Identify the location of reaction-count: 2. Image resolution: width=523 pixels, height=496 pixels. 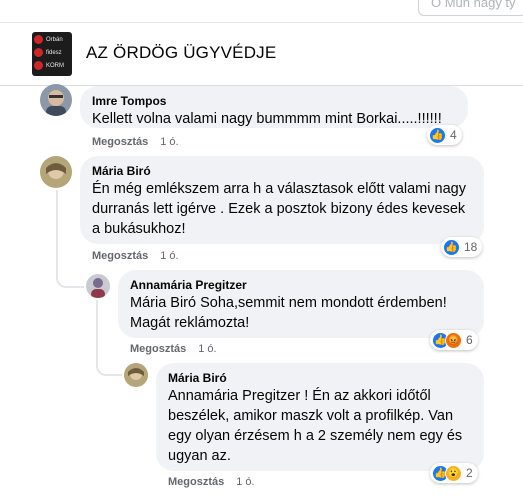
(469, 473).